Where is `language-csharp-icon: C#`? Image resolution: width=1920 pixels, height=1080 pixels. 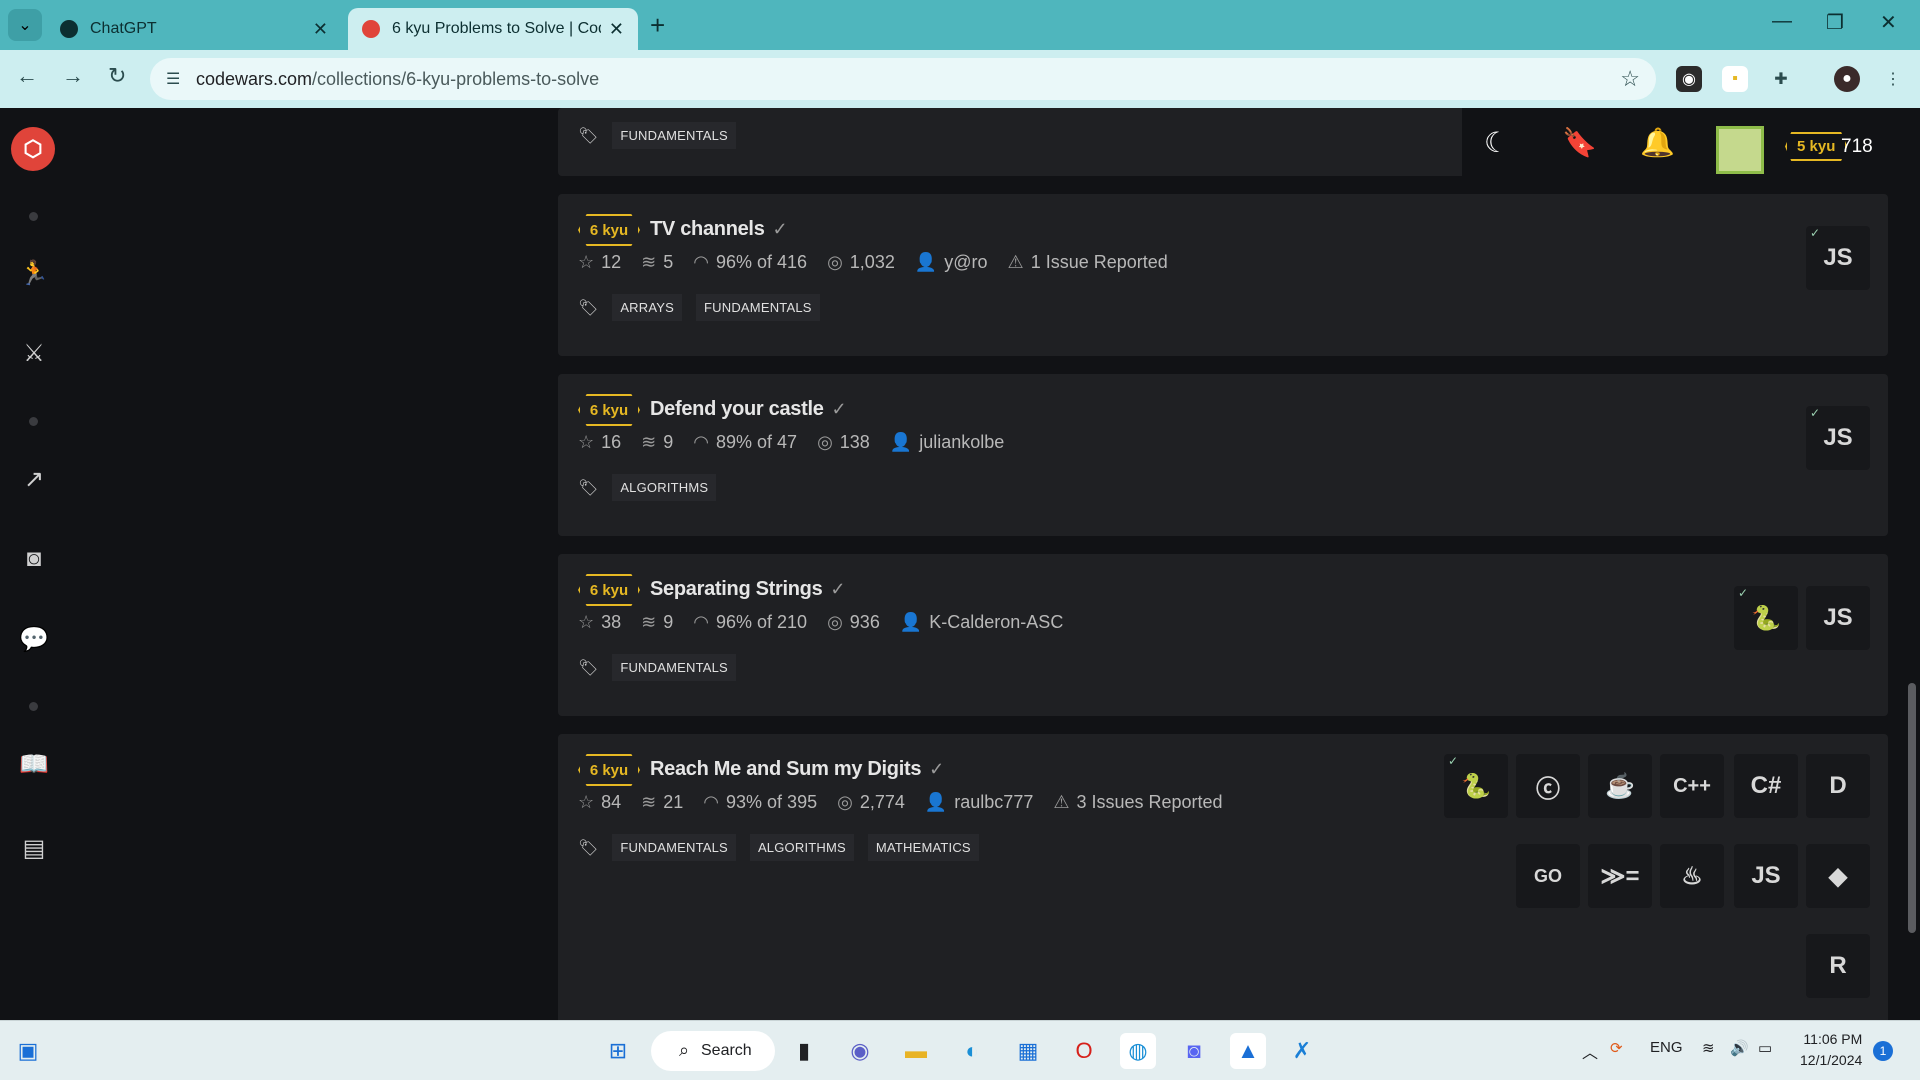 language-csharp-icon: C# is located at coordinates (1766, 786).